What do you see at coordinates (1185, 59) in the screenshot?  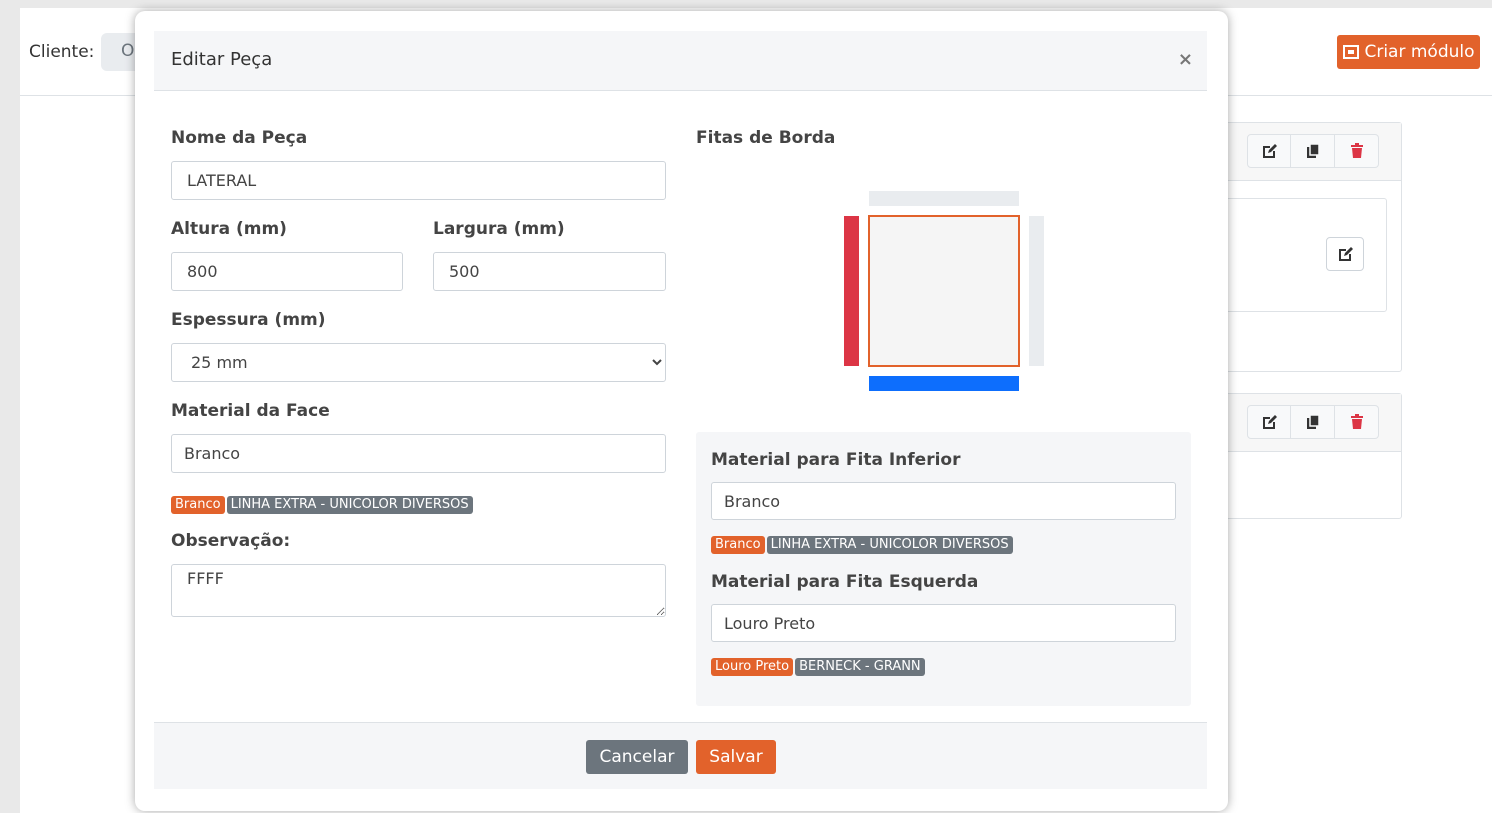 I see `close-button: ×` at bounding box center [1185, 59].